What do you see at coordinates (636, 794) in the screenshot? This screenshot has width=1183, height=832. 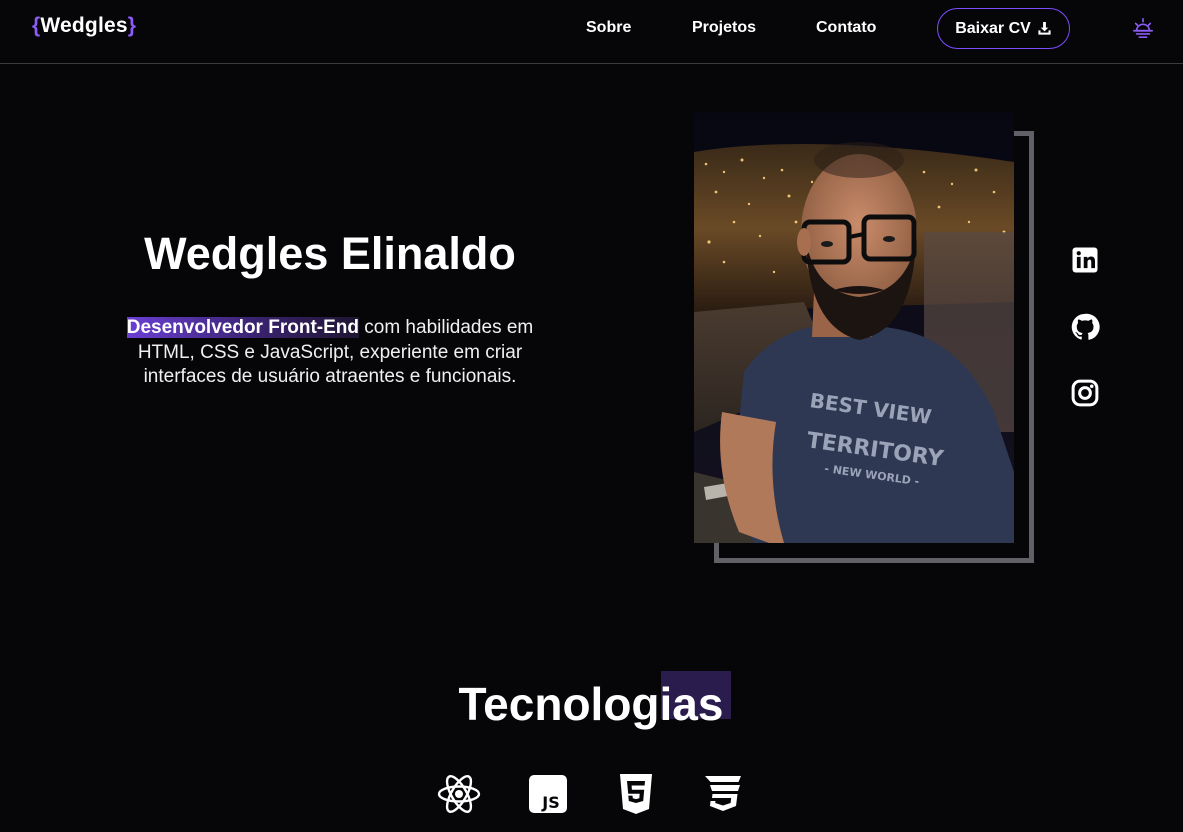 I see `html5-icon` at bounding box center [636, 794].